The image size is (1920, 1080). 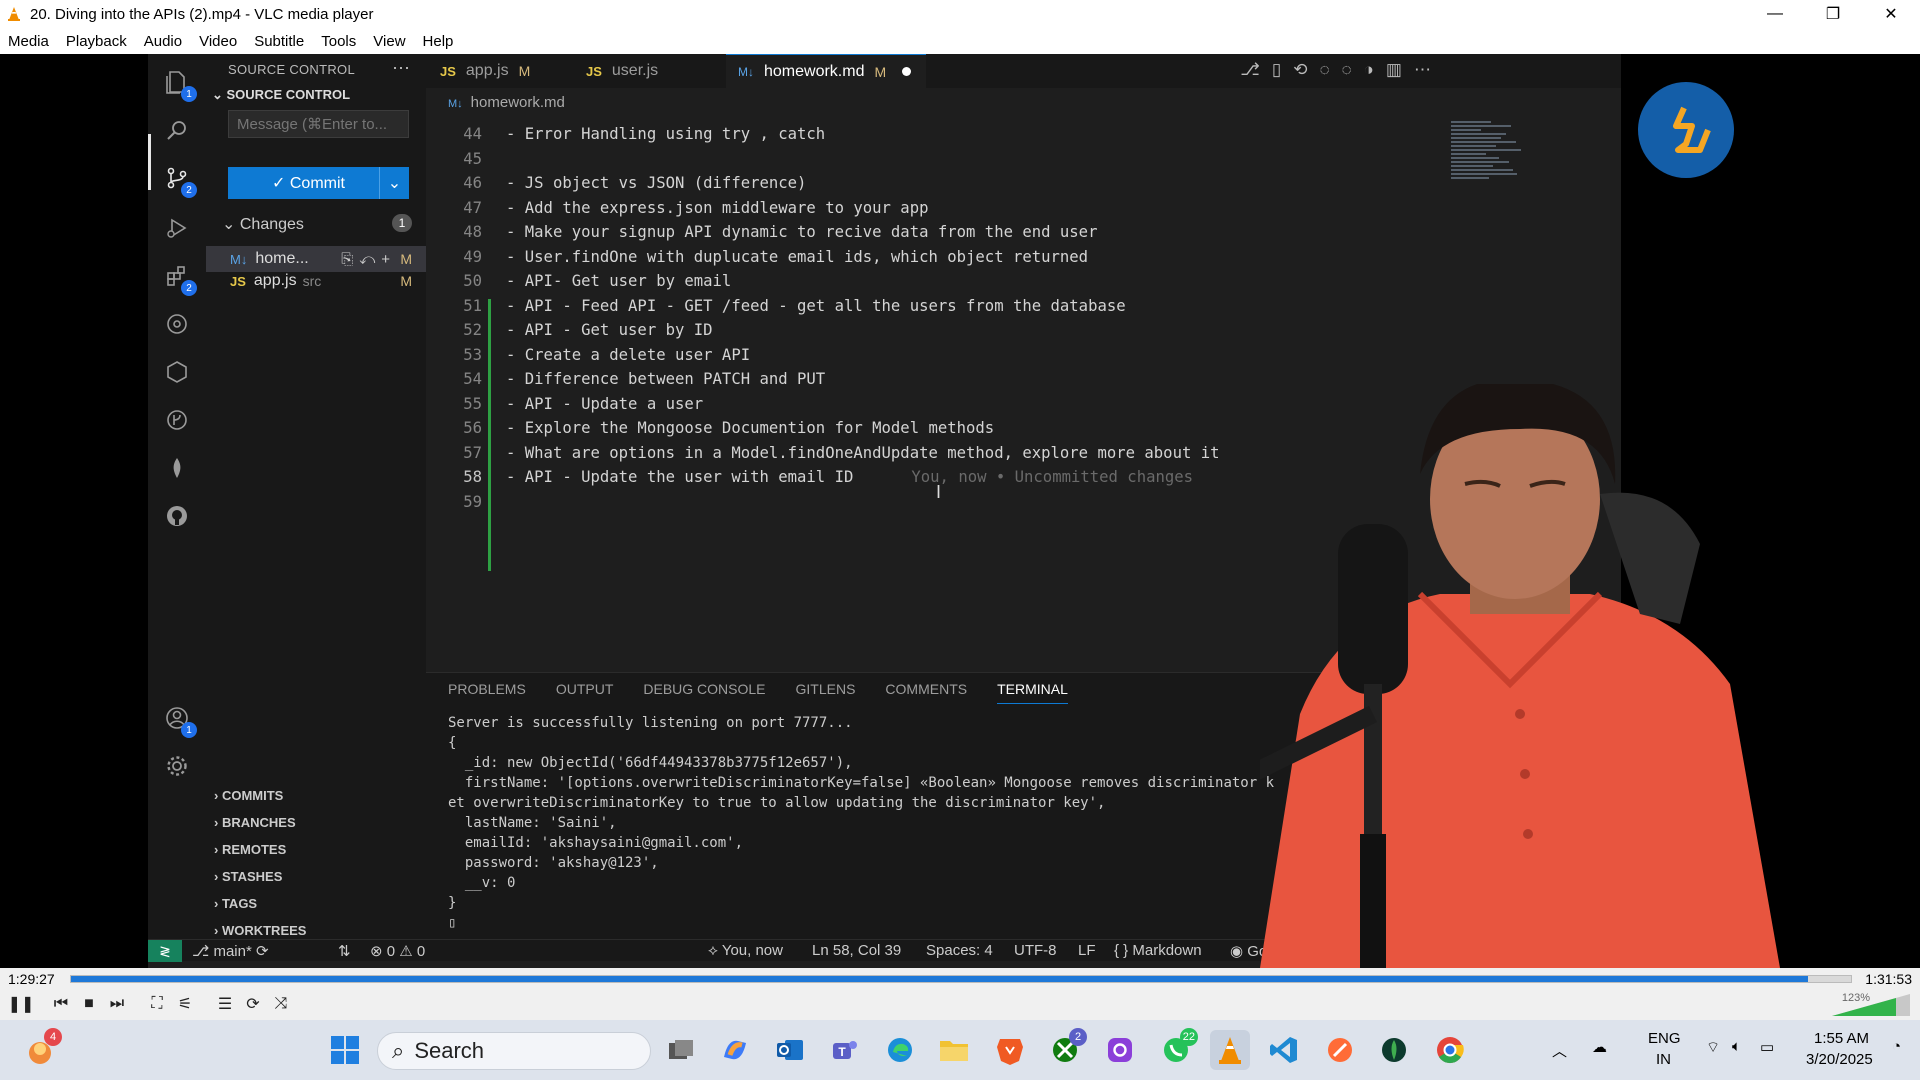 What do you see at coordinates (185, 1004) in the screenshot?
I see `extended-settings-icon: ⚟` at bounding box center [185, 1004].